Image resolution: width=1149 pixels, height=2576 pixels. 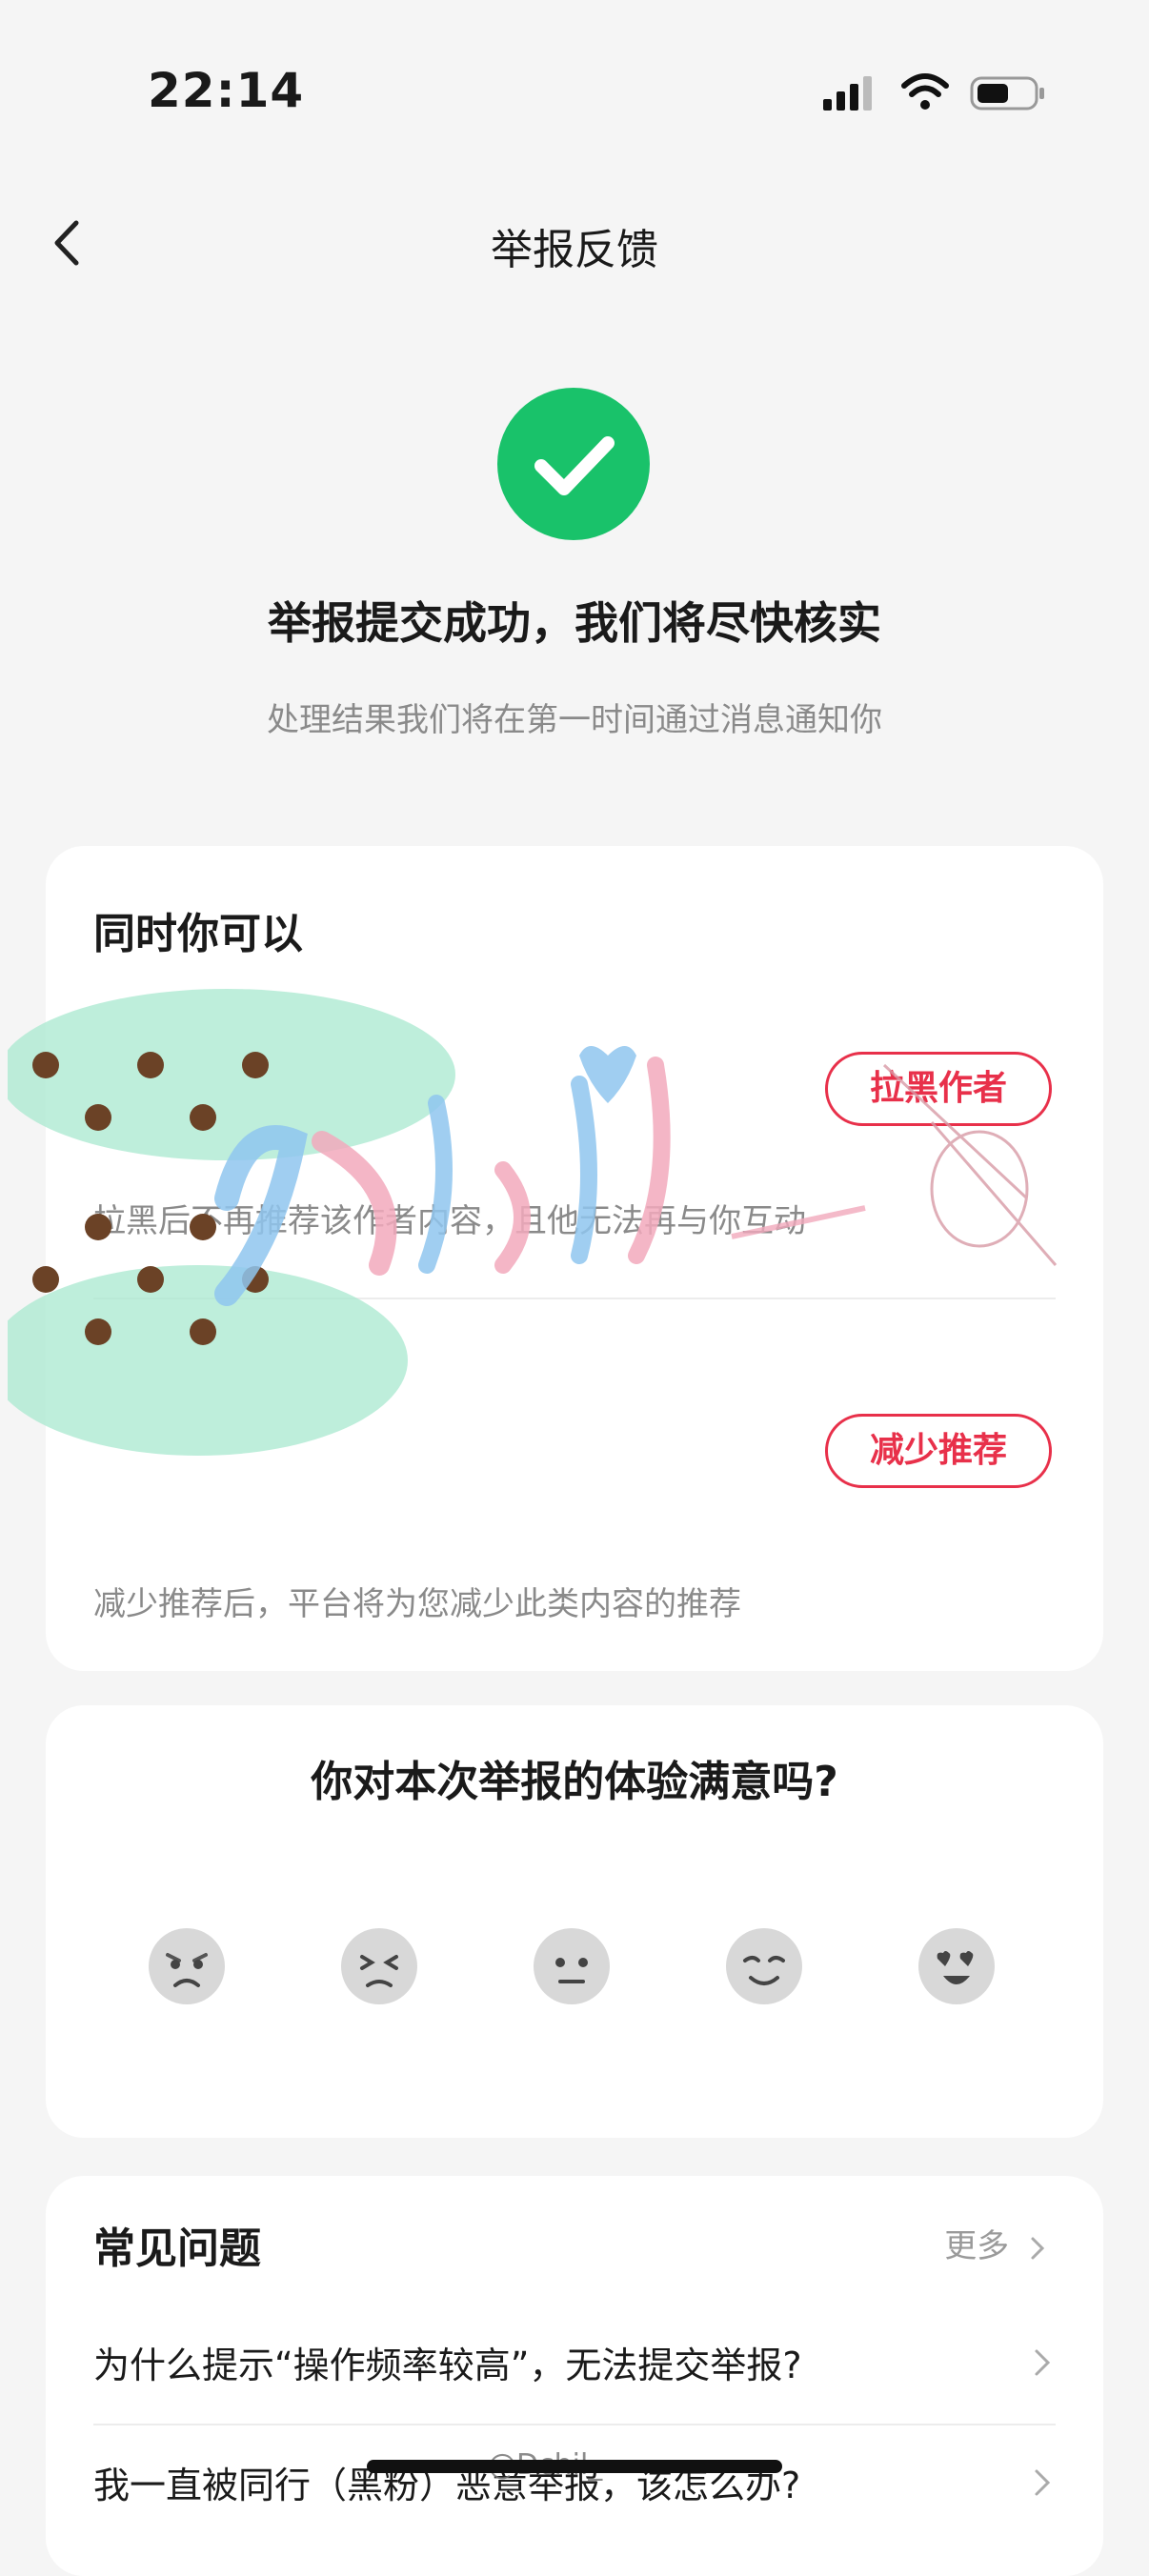 What do you see at coordinates (379, 1966) in the screenshot?
I see `dissatisfied-icon` at bounding box center [379, 1966].